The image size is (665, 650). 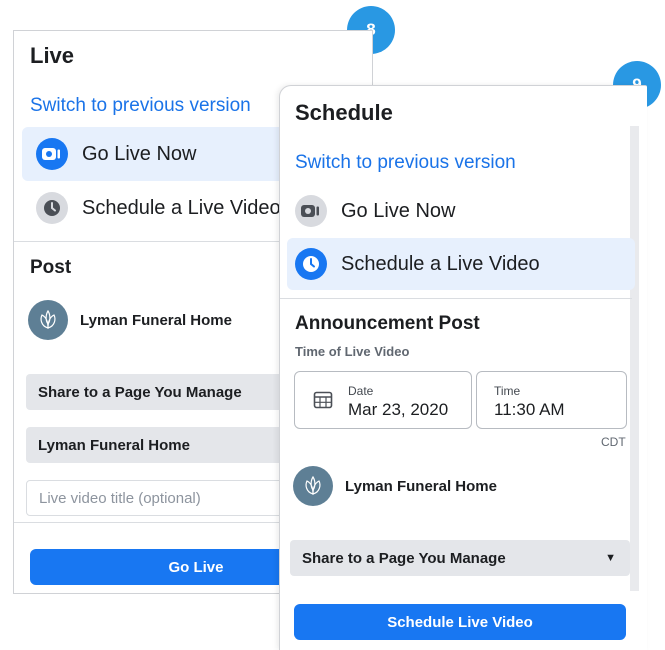 What do you see at coordinates (456, 298) in the screenshot?
I see `divider` at bounding box center [456, 298].